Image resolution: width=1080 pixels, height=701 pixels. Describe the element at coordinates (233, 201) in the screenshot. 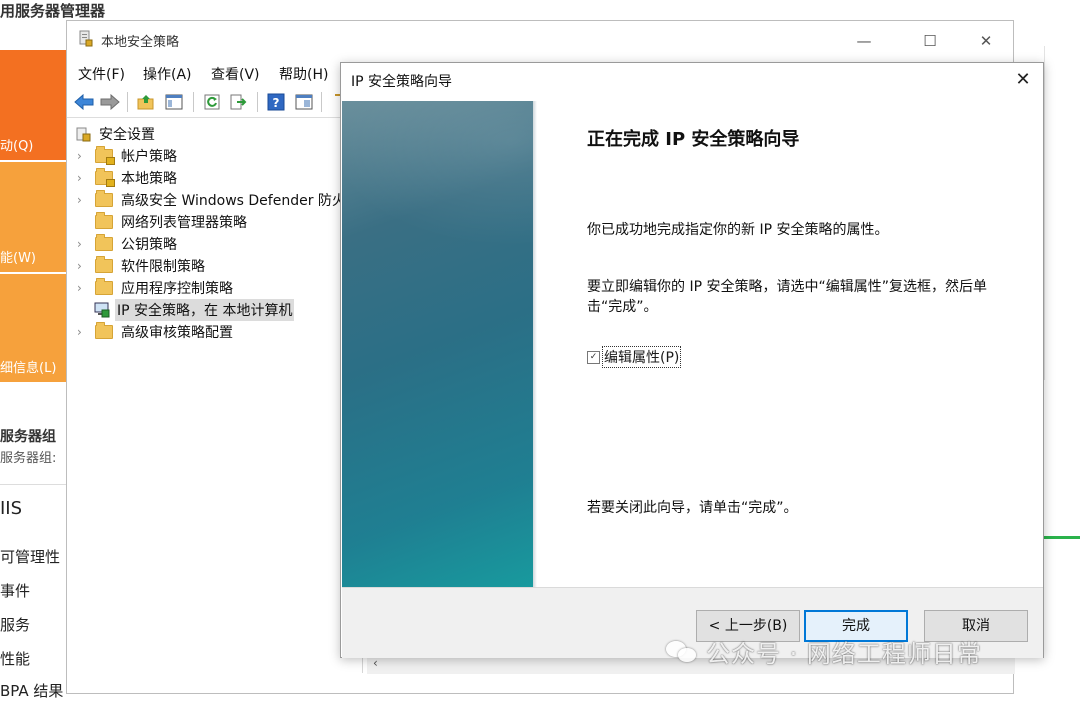

I see `tree-label: 高级安全 Windows Defender 防火` at that location.